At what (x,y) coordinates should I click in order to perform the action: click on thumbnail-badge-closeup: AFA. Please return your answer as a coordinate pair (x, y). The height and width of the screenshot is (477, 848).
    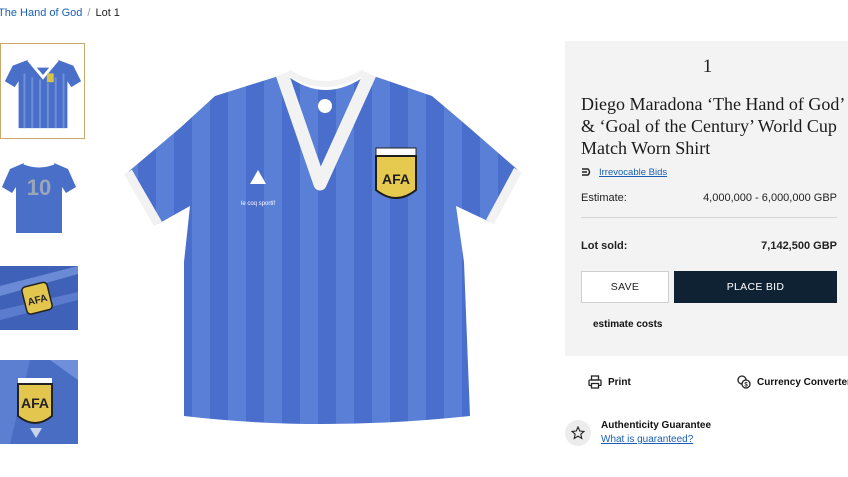
    Looking at the image, I should click on (39, 402).